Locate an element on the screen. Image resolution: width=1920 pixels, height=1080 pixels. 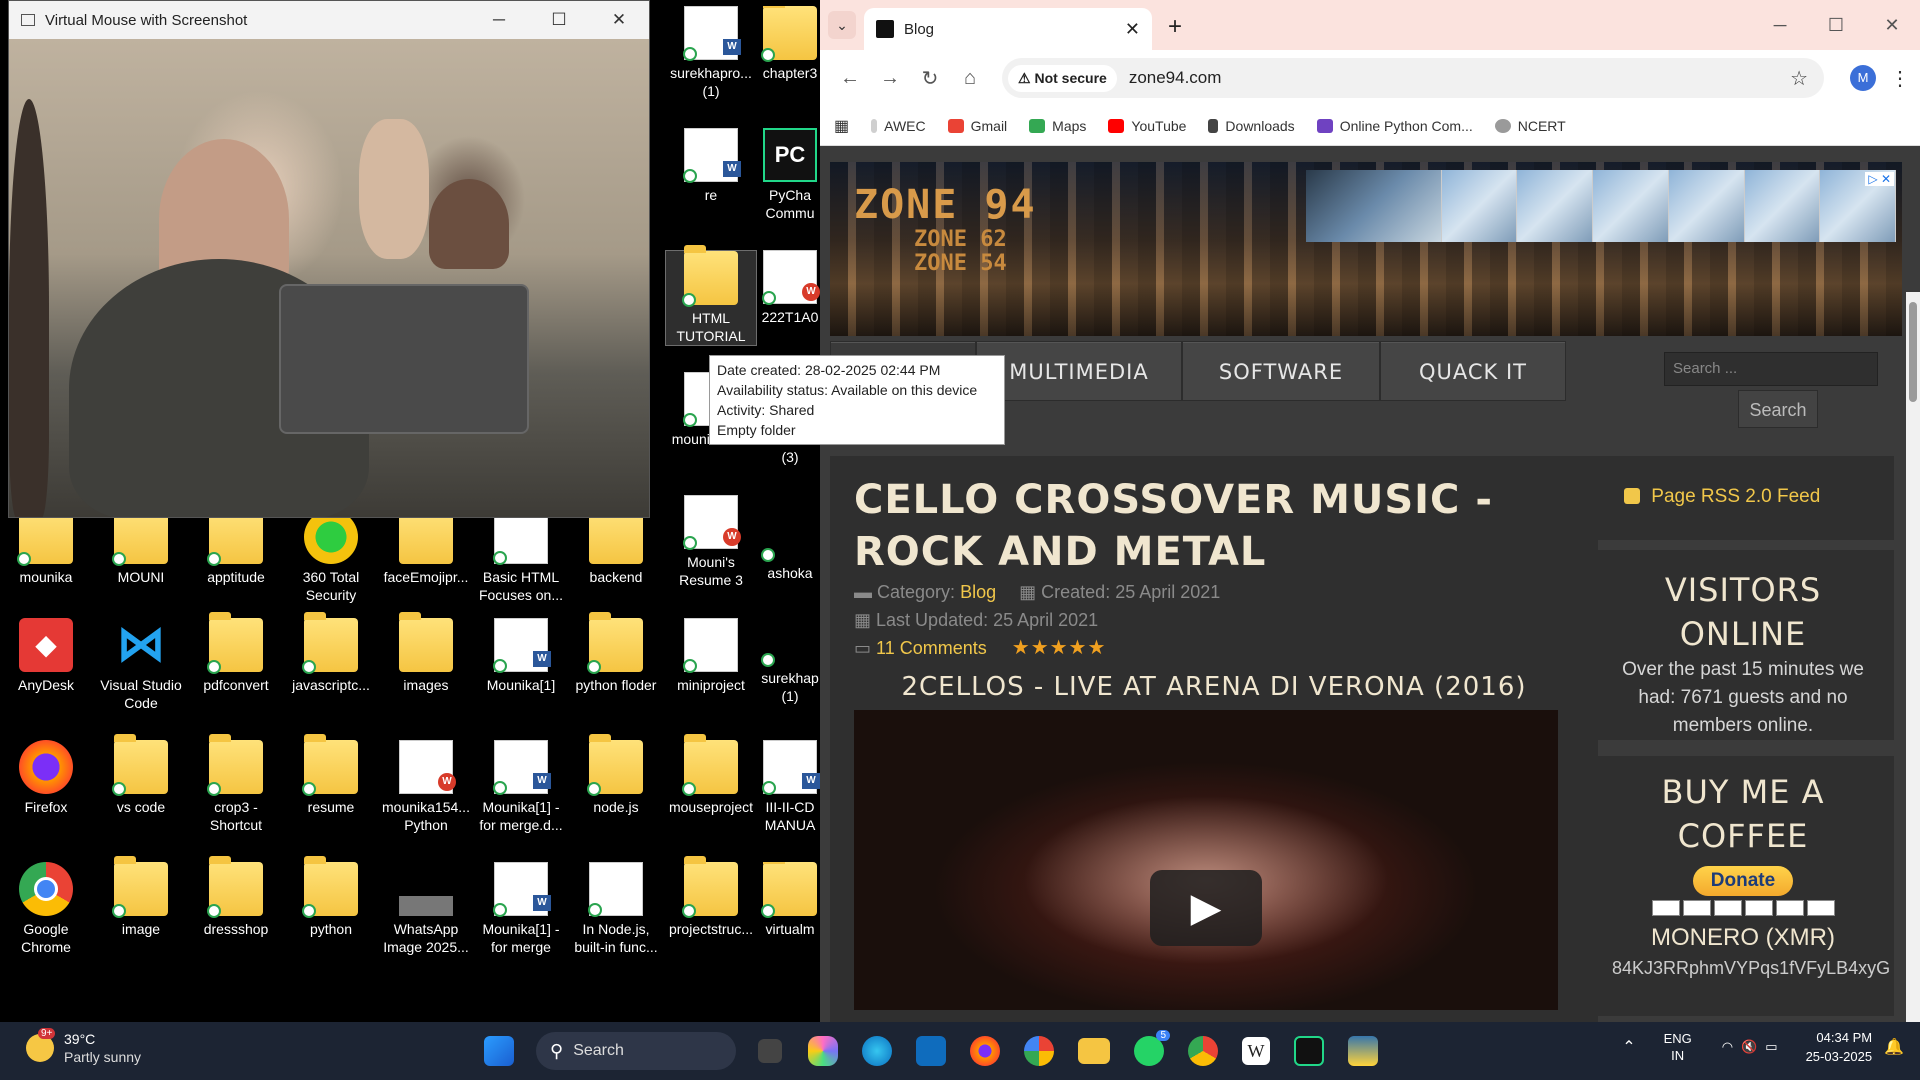
desktop-icon: node.js is located at coordinates (616, 775).